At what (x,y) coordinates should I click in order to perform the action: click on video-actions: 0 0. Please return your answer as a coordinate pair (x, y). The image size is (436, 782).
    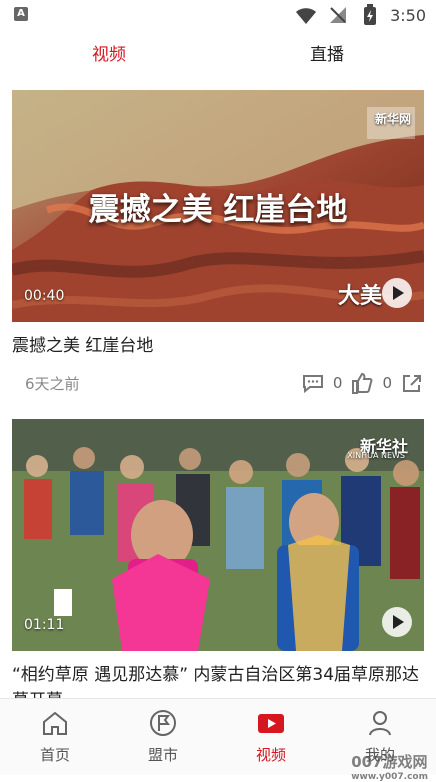
    Looking at the image, I should click on (362, 383).